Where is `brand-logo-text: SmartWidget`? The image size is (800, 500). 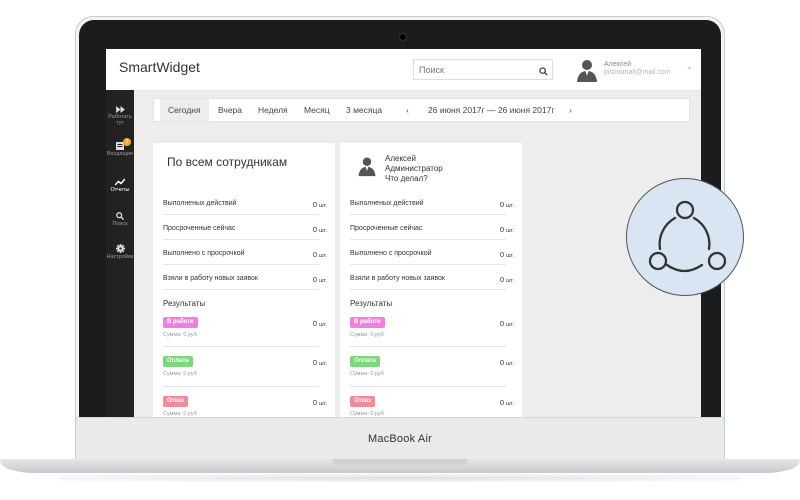 brand-logo-text: SmartWidget is located at coordinates (159, 67).